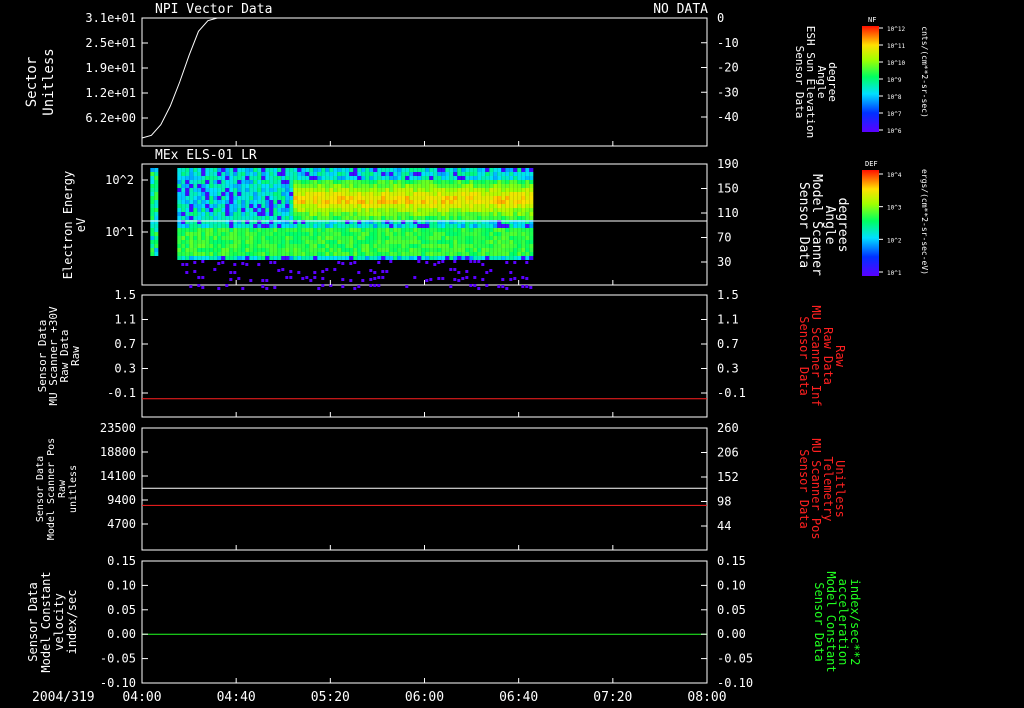  What do you see at coordinates (724, 526) in the screenshot?
I see `tick-label: 44` at bounding box center [724, 526].